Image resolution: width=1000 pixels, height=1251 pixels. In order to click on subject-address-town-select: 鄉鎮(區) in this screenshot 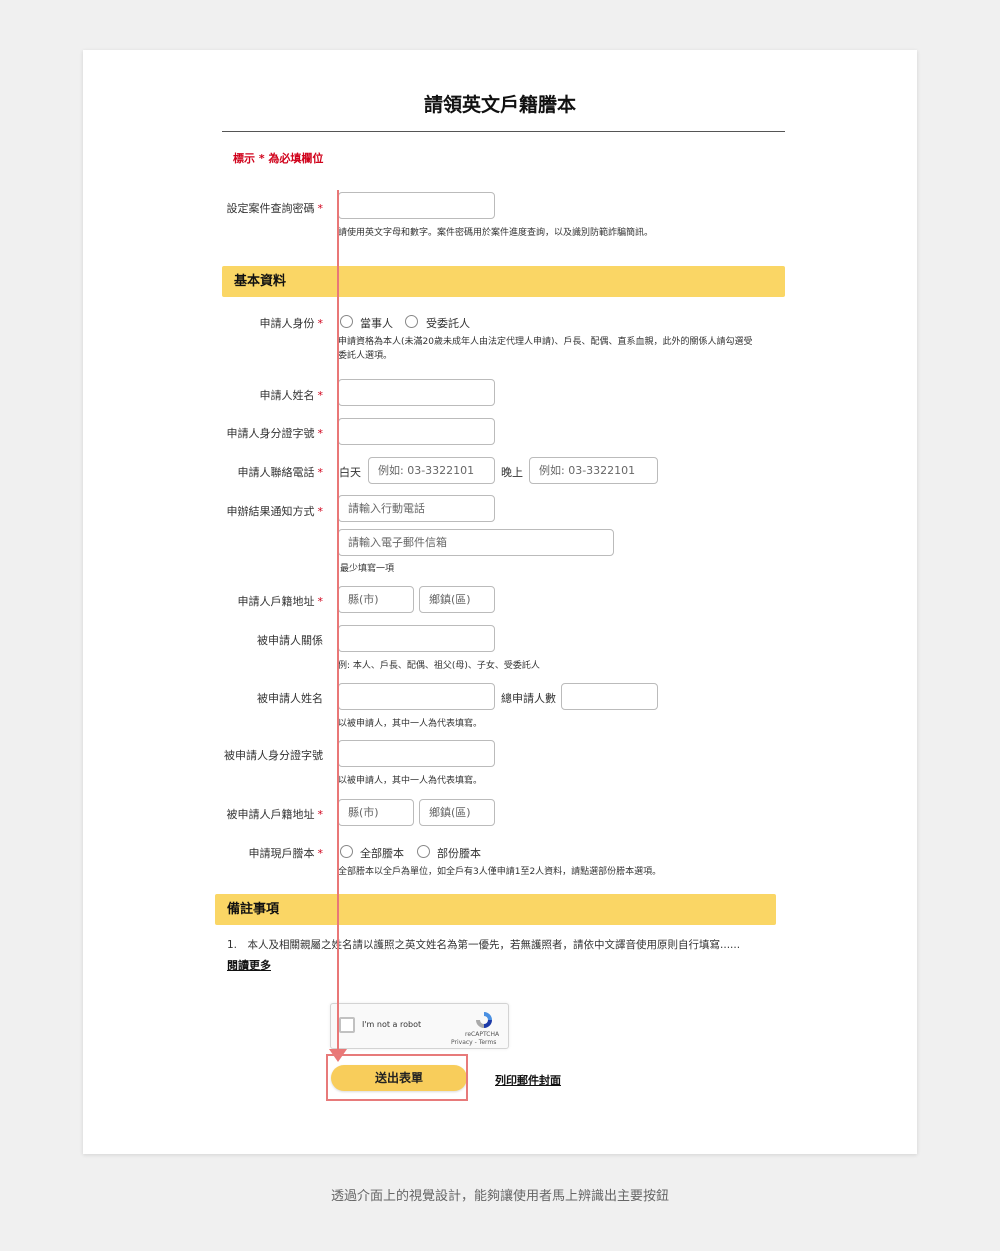, I will do `click(457, 812)`.